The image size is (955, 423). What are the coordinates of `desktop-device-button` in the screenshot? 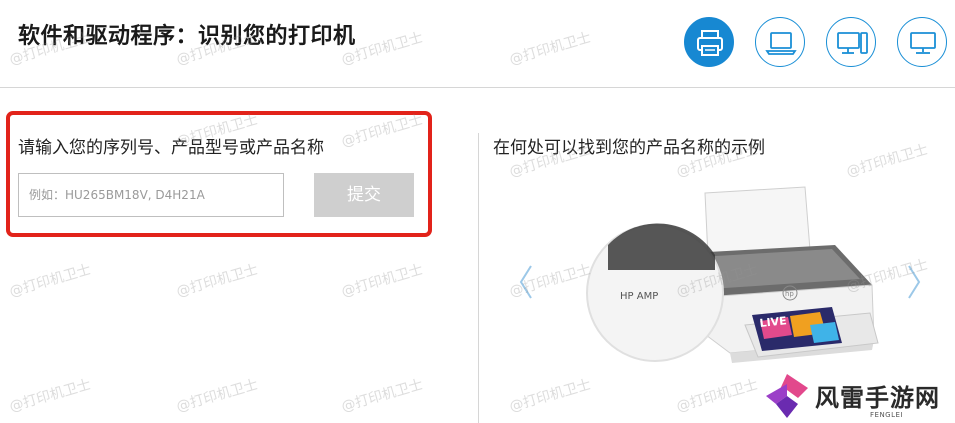 It's located at (851, 42).